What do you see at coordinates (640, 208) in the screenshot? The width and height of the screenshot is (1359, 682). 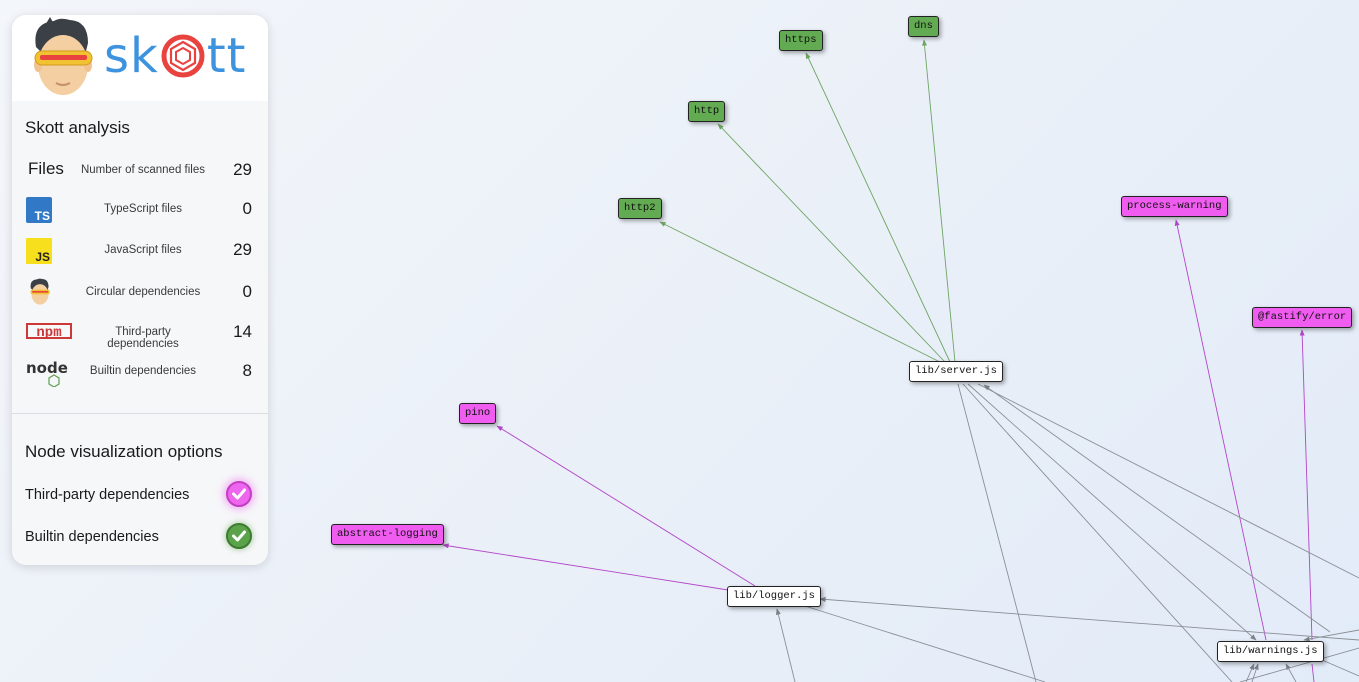 I see `node-http2: http2` at bounding box center [640, 208].